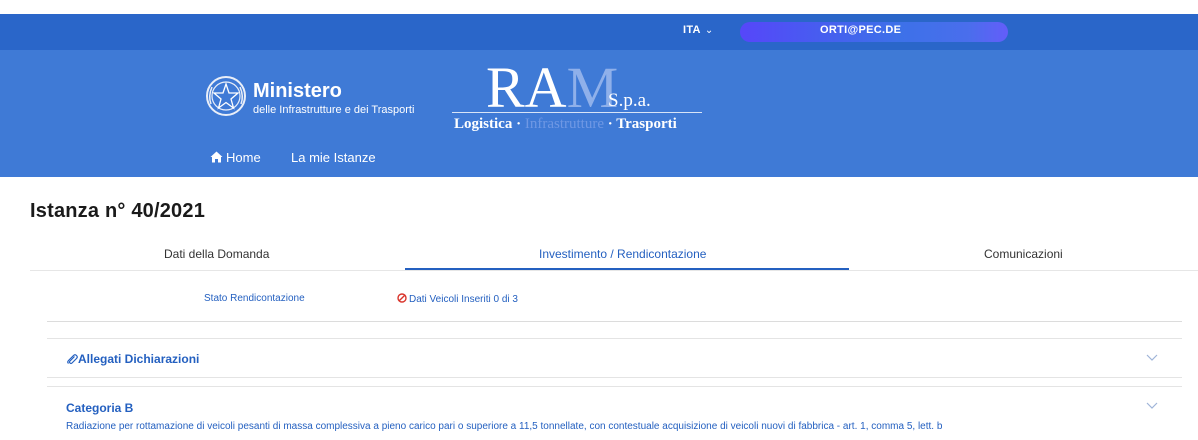 The width and height of the screenshot is (1198, 440). Describe the element at coordinates (692, 30) in the screenshot. I see `language-label: ITA` at that location.